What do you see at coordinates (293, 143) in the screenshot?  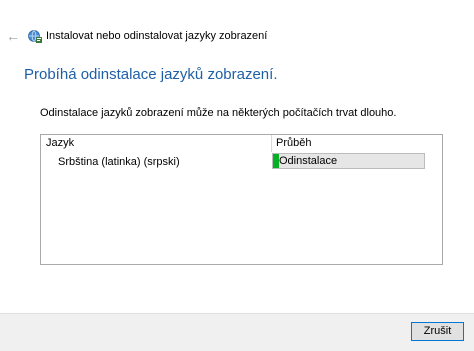 I see `column-header-progress: Průběh` at bounding box center [293, 143].